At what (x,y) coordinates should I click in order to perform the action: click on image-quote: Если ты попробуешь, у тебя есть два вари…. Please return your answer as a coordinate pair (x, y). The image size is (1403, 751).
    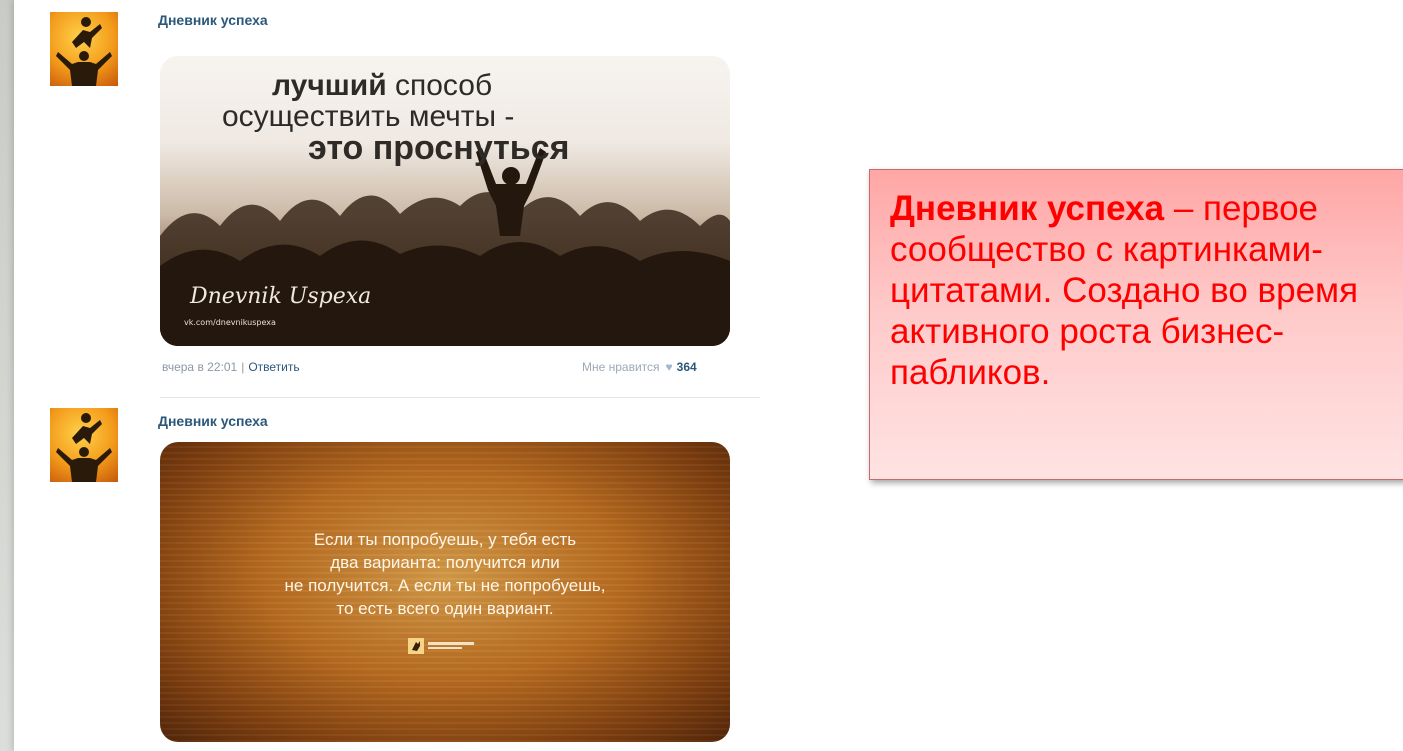
    Looking at the image, I should click on (445, 574).